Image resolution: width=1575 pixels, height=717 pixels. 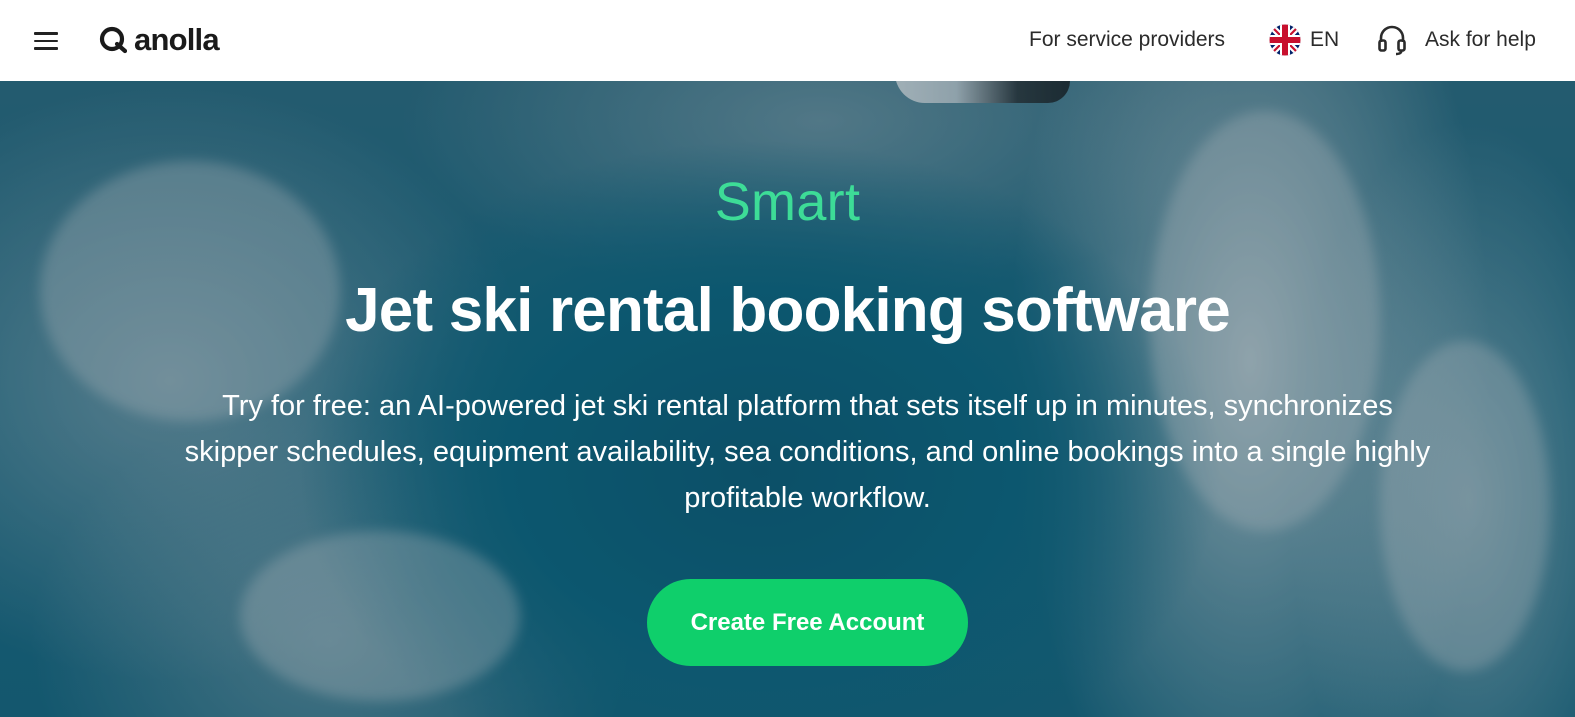 I want to click on language-label: EN, so click(x=1325, y=39).